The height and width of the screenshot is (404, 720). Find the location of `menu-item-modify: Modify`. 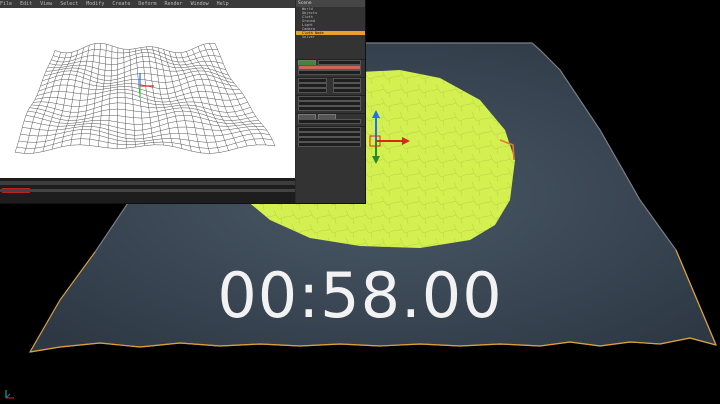

menu-item-modify: Modify is located at coordinates (95, 4).